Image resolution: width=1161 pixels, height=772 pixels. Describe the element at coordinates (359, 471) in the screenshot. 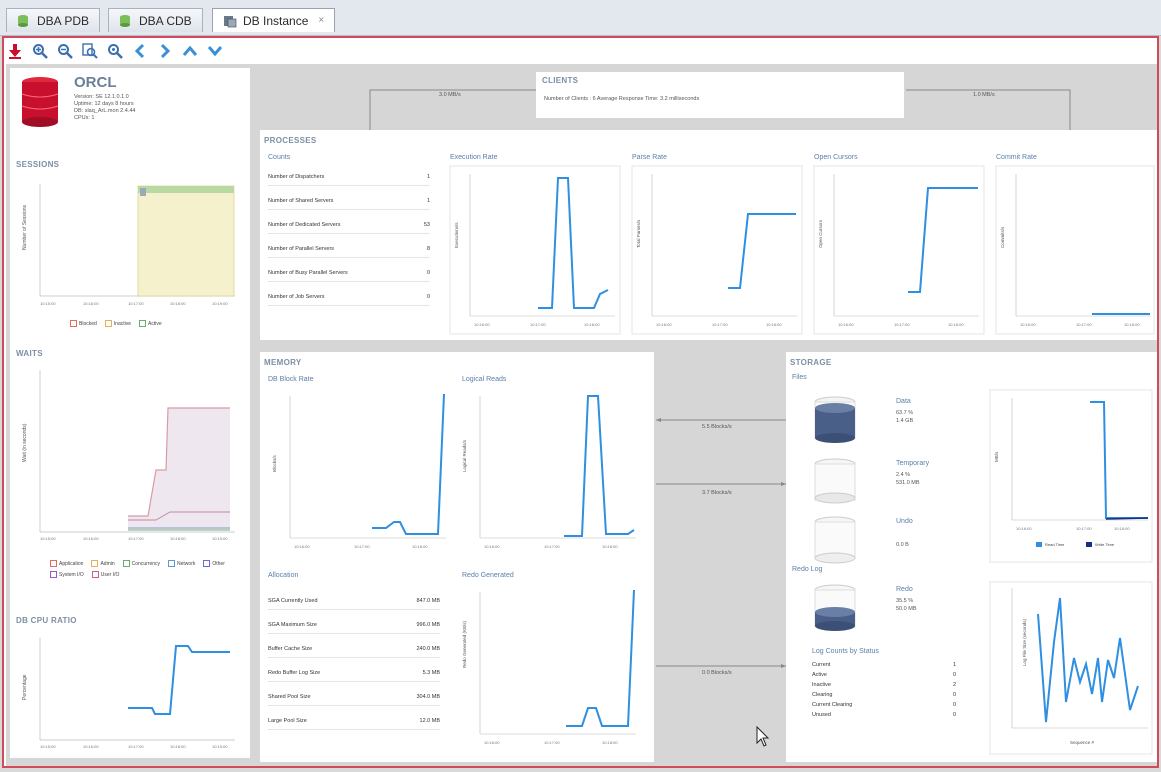

I see `block-rate-chart: Blocks/s 10:16:00 10:17:00 10:18:00` at that location.